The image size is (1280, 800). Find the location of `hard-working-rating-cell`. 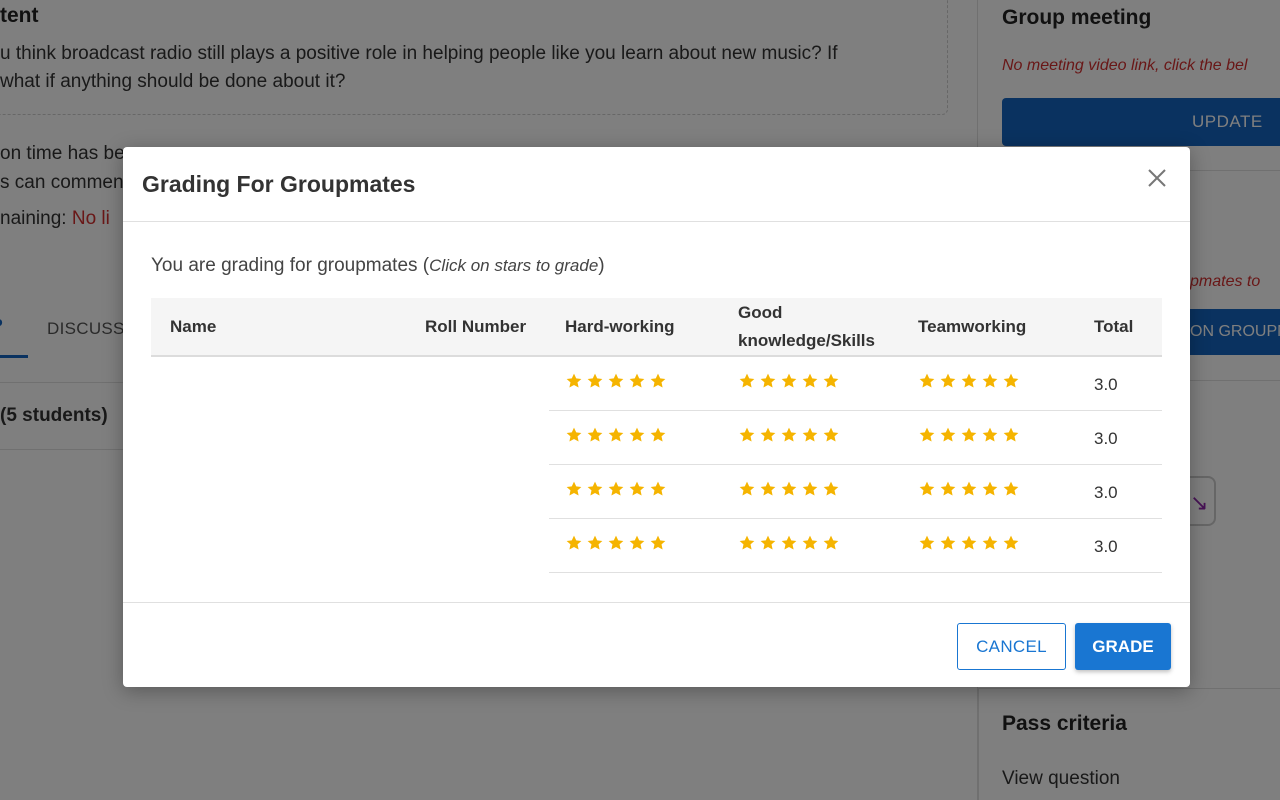

hard-working-rating-cell is located at coordinates (637, 383).